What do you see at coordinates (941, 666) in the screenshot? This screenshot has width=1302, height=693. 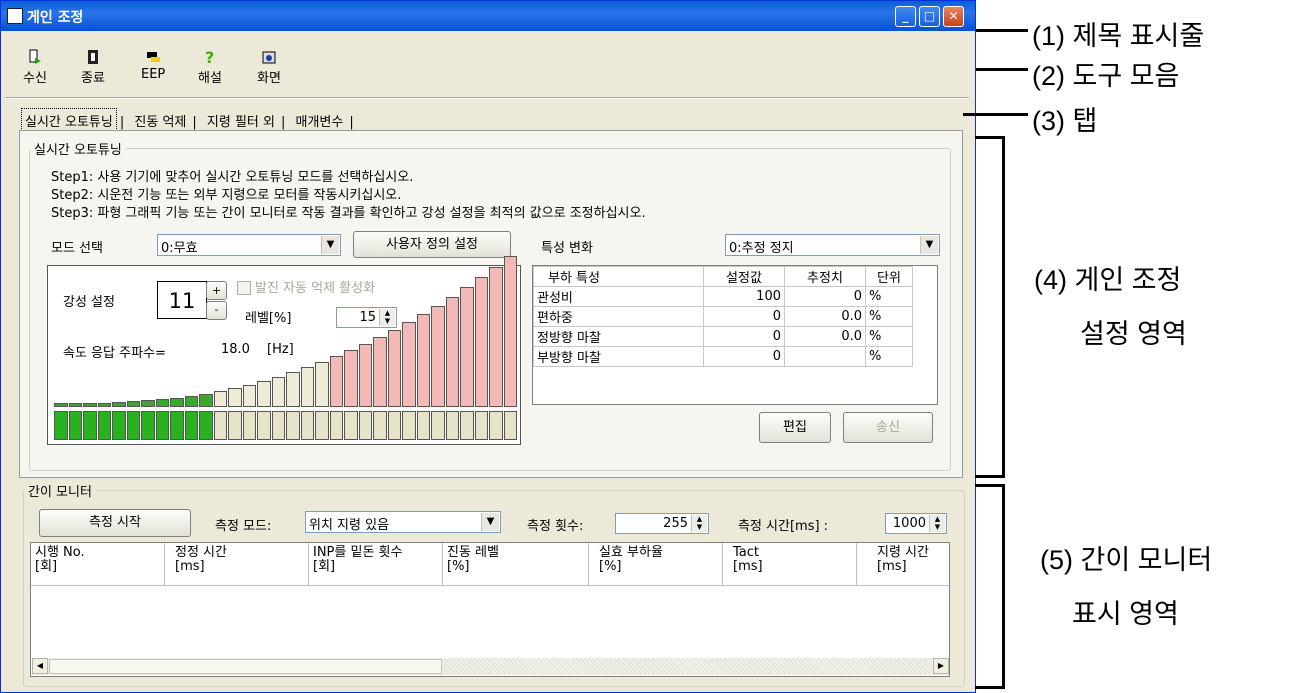 I see `scroll-right-icon: ▶` at bounding box center [941, 666].